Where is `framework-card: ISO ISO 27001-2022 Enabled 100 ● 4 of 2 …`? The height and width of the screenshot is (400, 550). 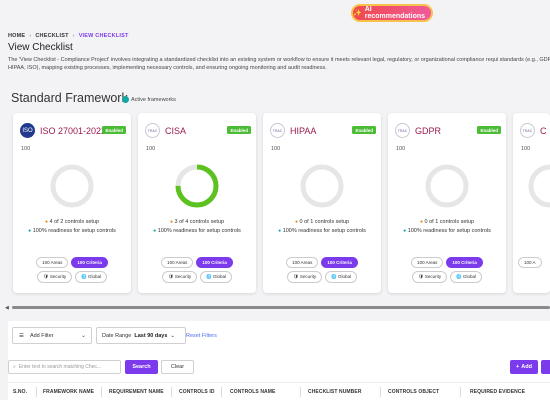 framework-card: ISO ISO 27001-2022 Enabled 100 ● 4 of 2 … is located at coordinates (72, 203).